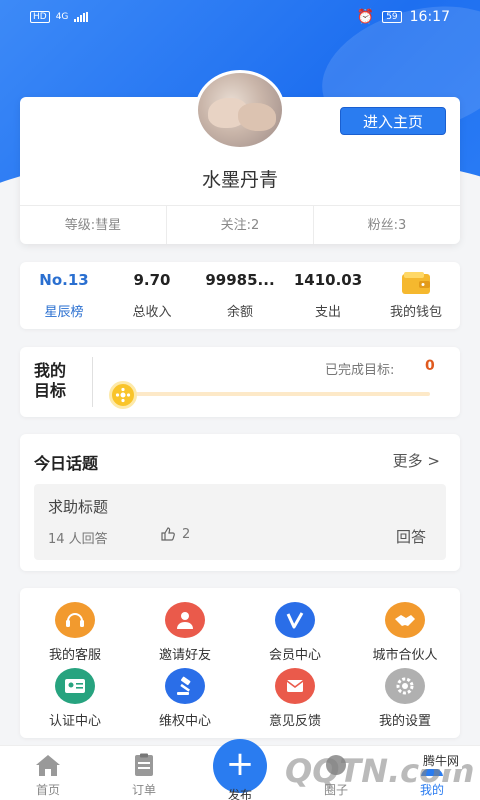  Describe the element at coordinates (416, 295) in the screenshot. I see `my-wallet-button: 我的钱包` at that location.